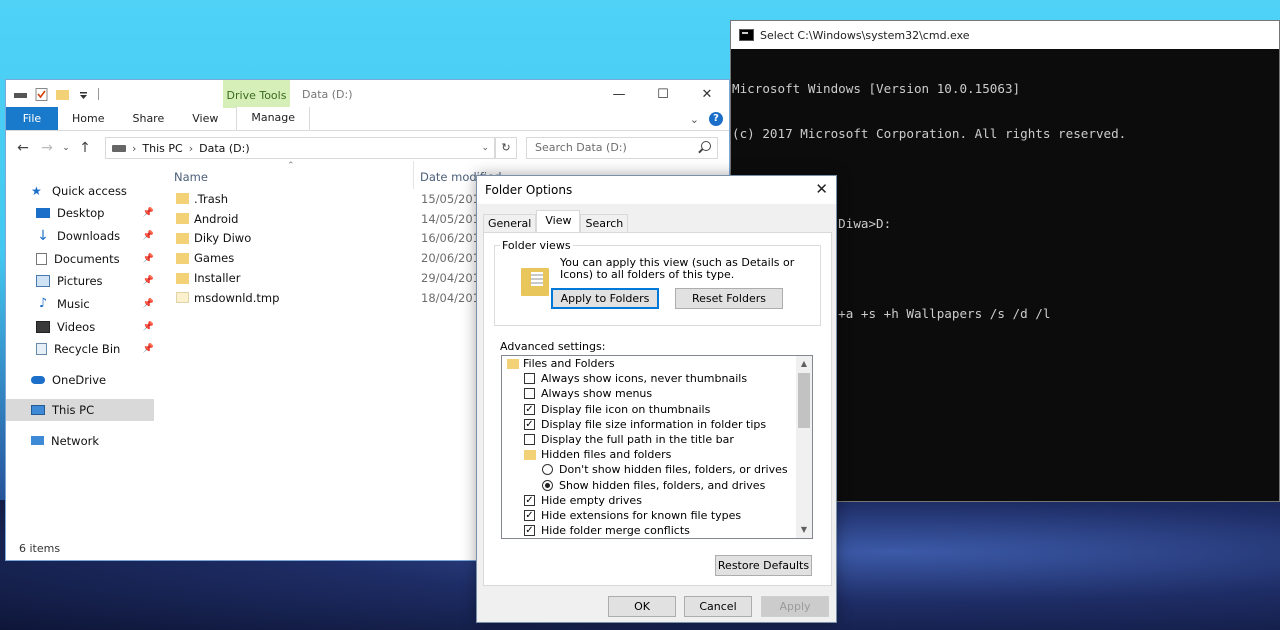 Image resolution: width=1280 pixels, height=630 pixels. What do you see at coordinates (162, 148) in the screenshot?
I see `breadcrumb-this-pc: This PC` at bounding box center [162, 148].